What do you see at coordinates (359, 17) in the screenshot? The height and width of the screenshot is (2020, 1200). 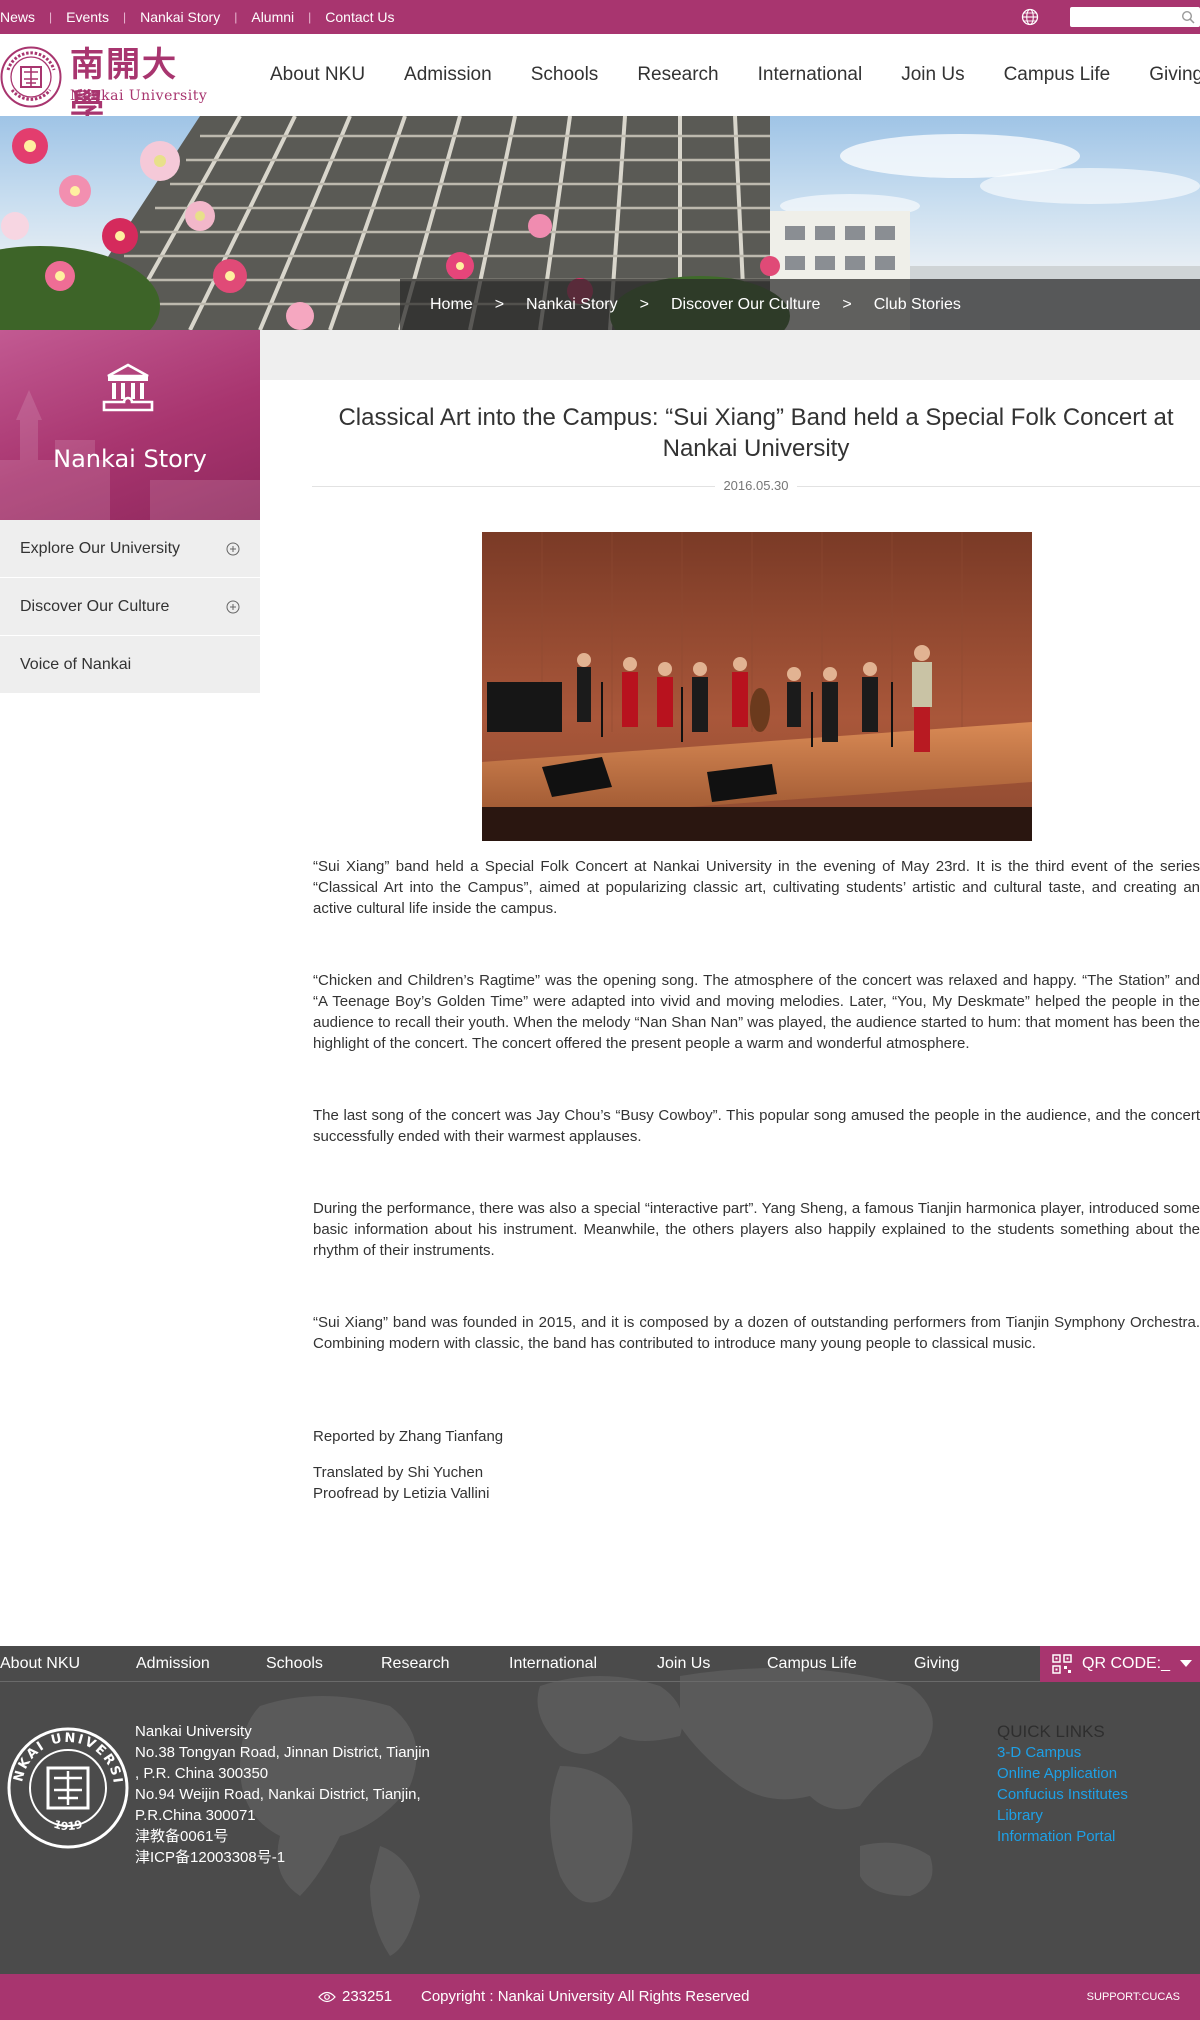 I see `utility-link-contact-us: Contact Us` at bounding box center [359, 17].